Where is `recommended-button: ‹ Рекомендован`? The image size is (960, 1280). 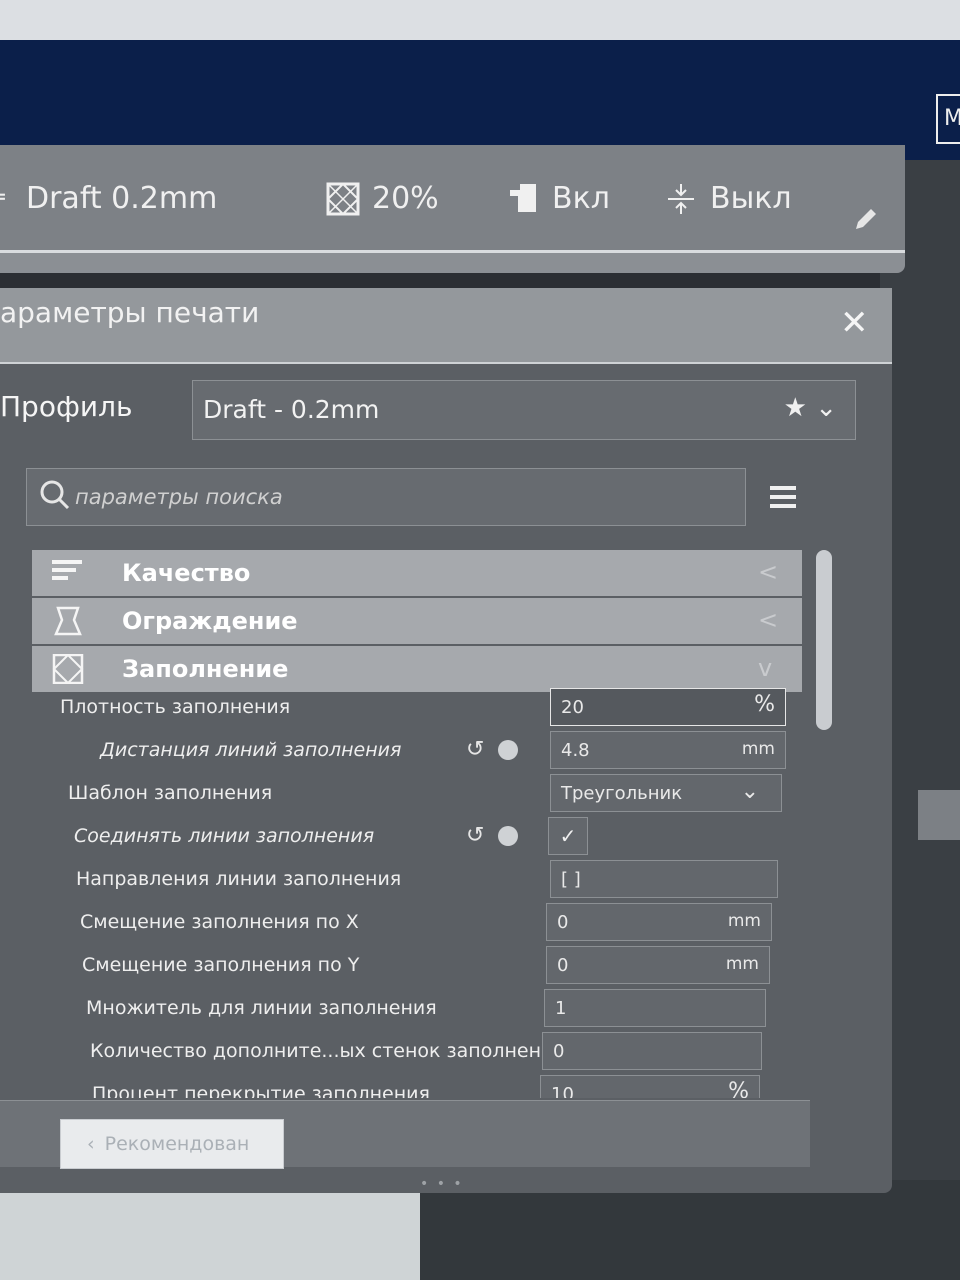 recommended-button: ‹ Рекомендован is located at coordinates (172, 1144).